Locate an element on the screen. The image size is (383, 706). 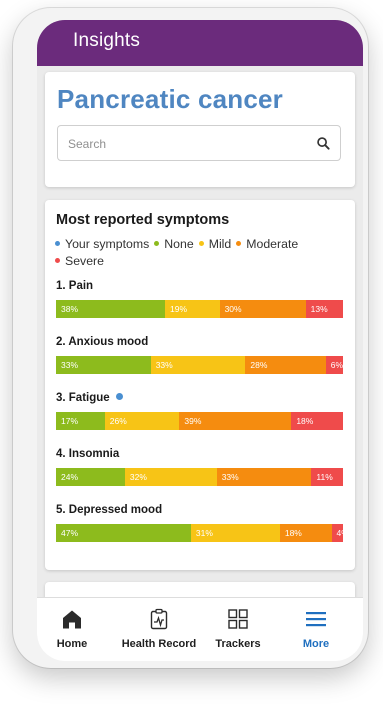
legend-item: Mild is located at coordinates (215, 244).